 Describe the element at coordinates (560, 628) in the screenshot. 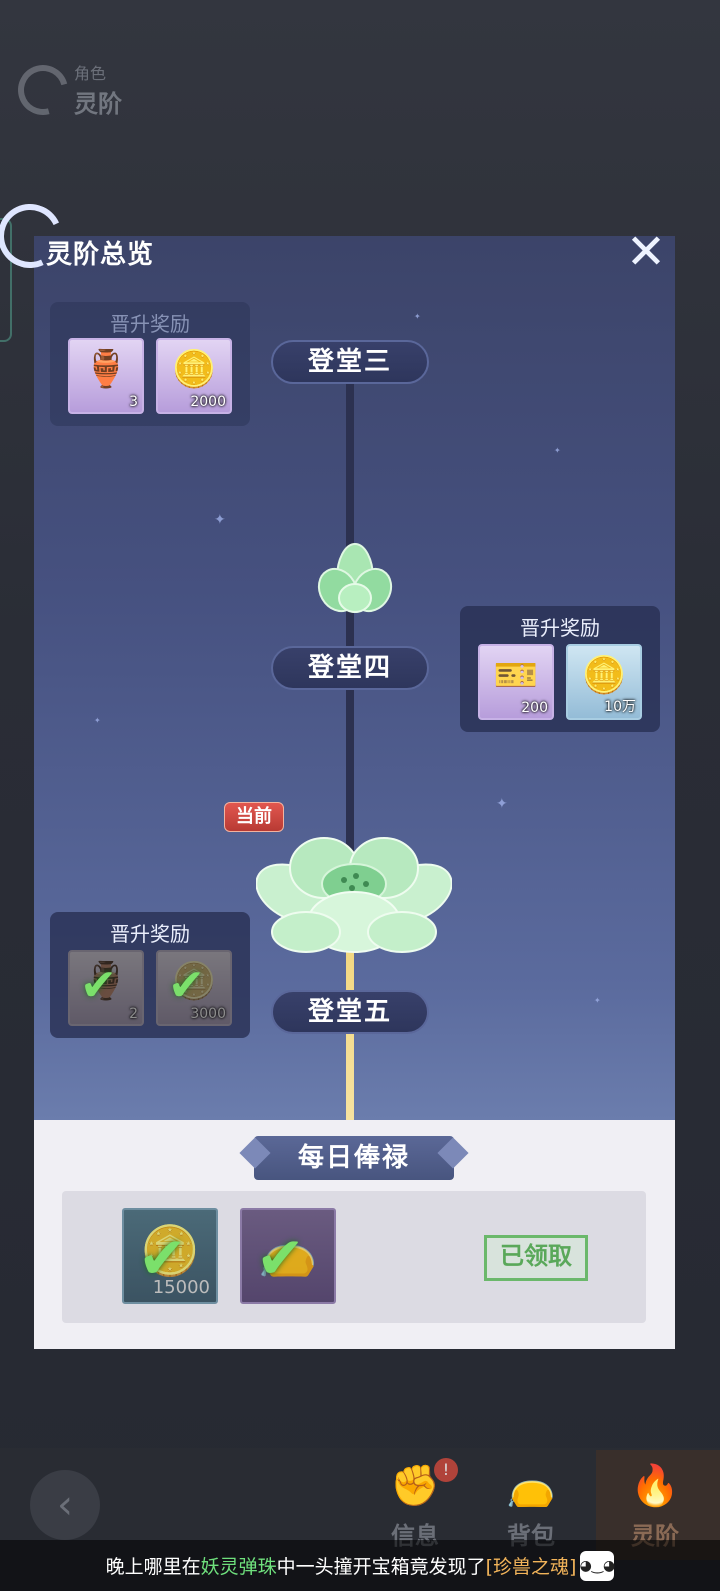

I see `stage-4-reward-title: 晋升奖励` at that location.